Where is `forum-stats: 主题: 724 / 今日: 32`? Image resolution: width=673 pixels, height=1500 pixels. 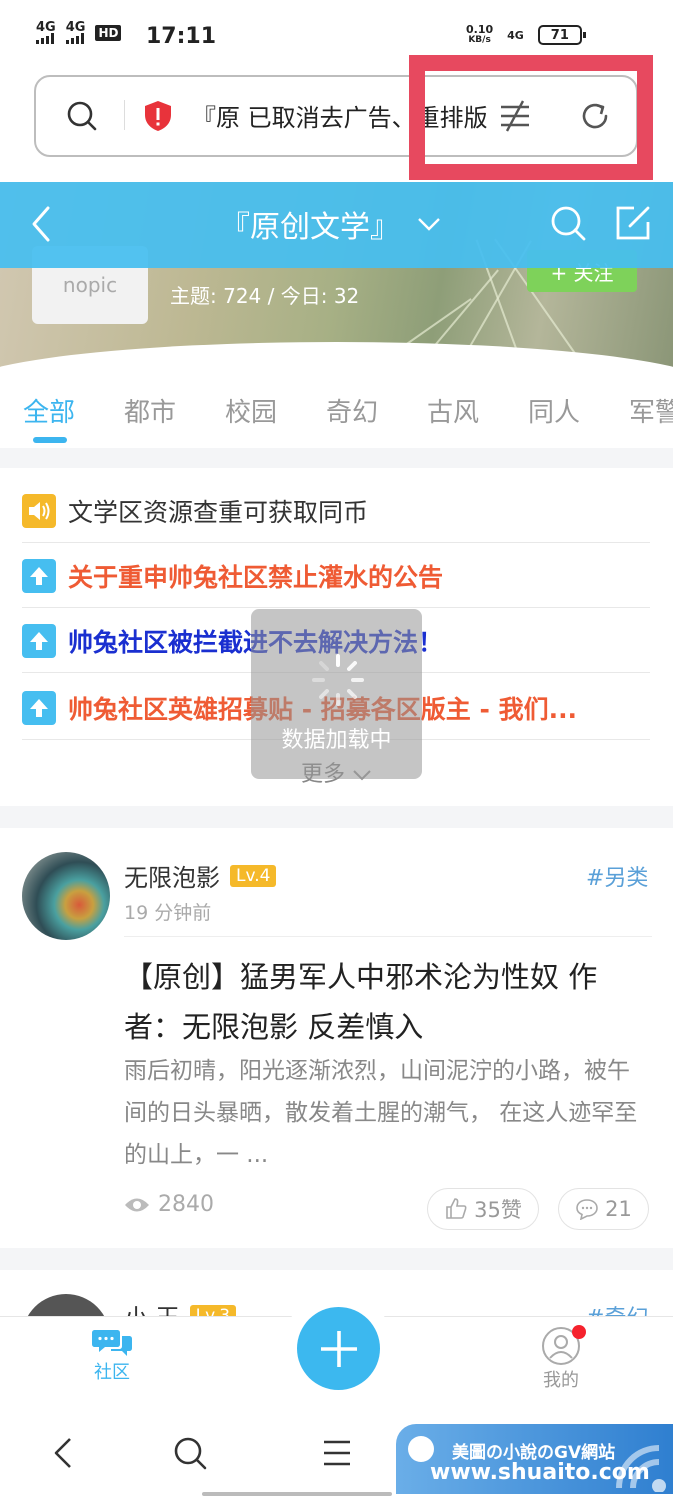
forum-stats: 主题: 724 / 今日: 32 is located at coordinates (265, 296).